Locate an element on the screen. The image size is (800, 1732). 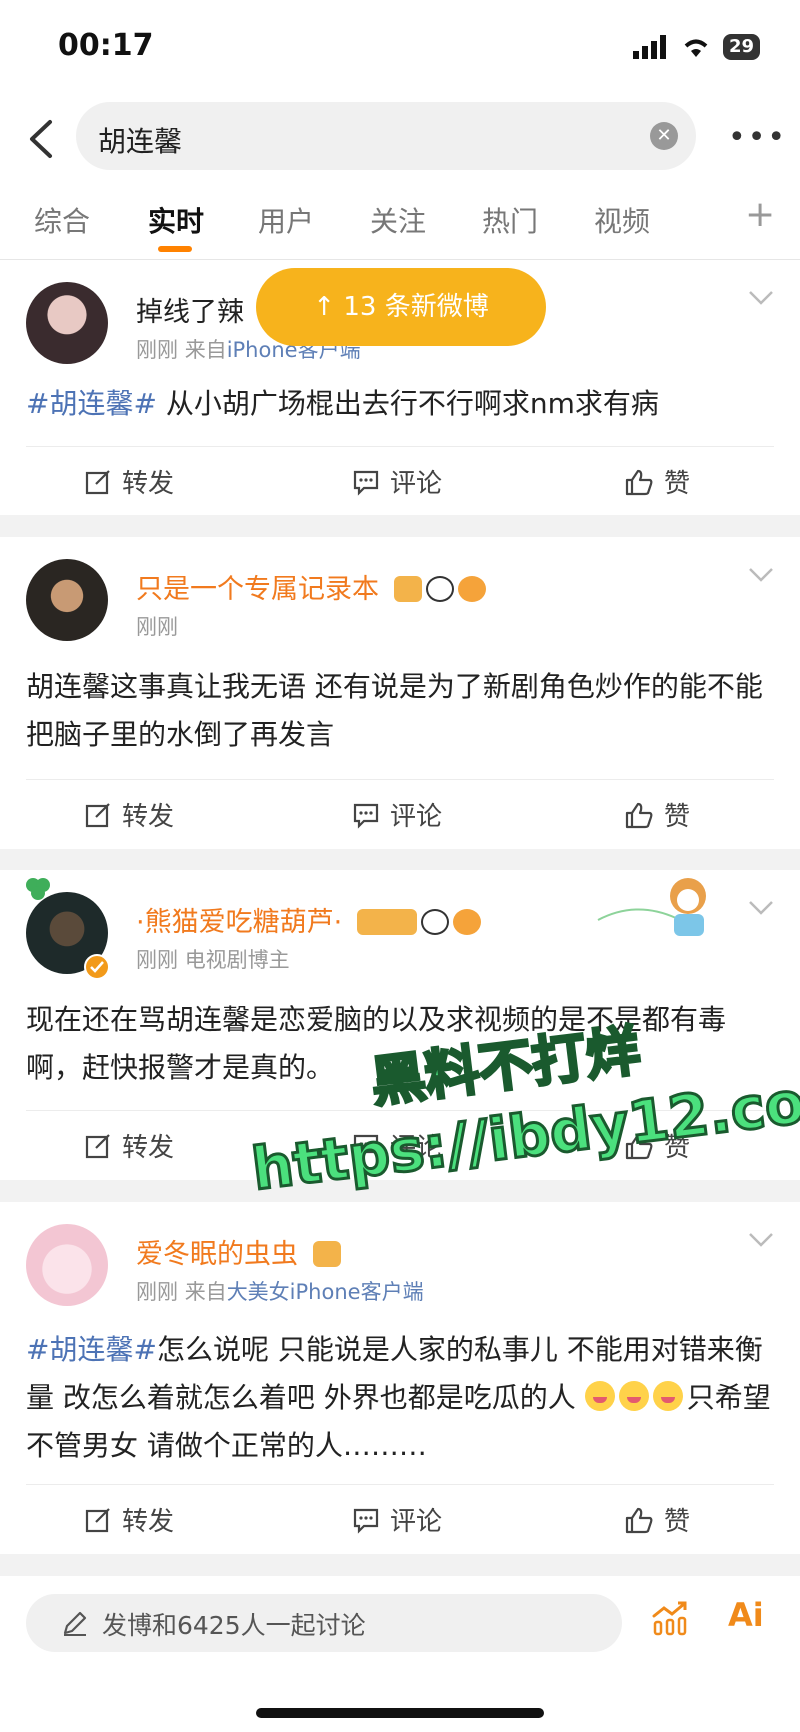
tab-hot: 热门 is located at coordinates (510, 220).